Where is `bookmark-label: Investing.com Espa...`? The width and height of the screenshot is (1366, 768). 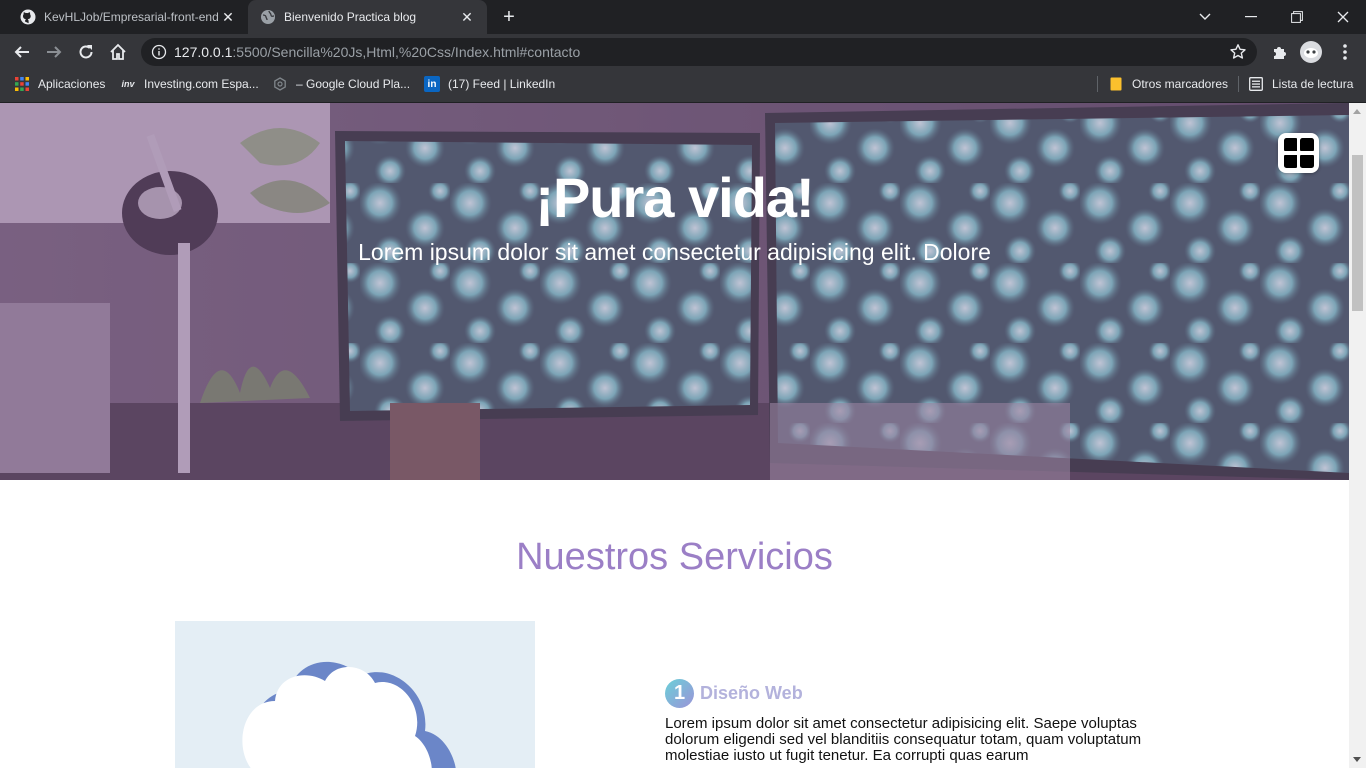
bookmark-label: Investing.com Espa... is located at coordinates (201, 84).